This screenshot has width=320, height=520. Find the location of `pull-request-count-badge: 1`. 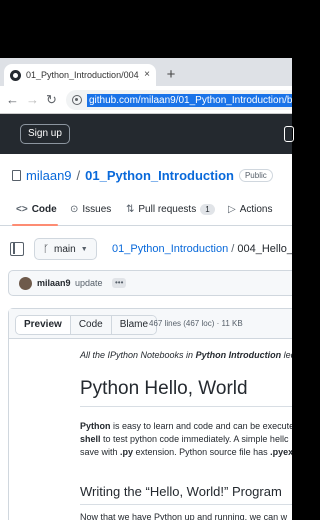

pull-request-count-badge: 1 is located at coordinates (207, 209).